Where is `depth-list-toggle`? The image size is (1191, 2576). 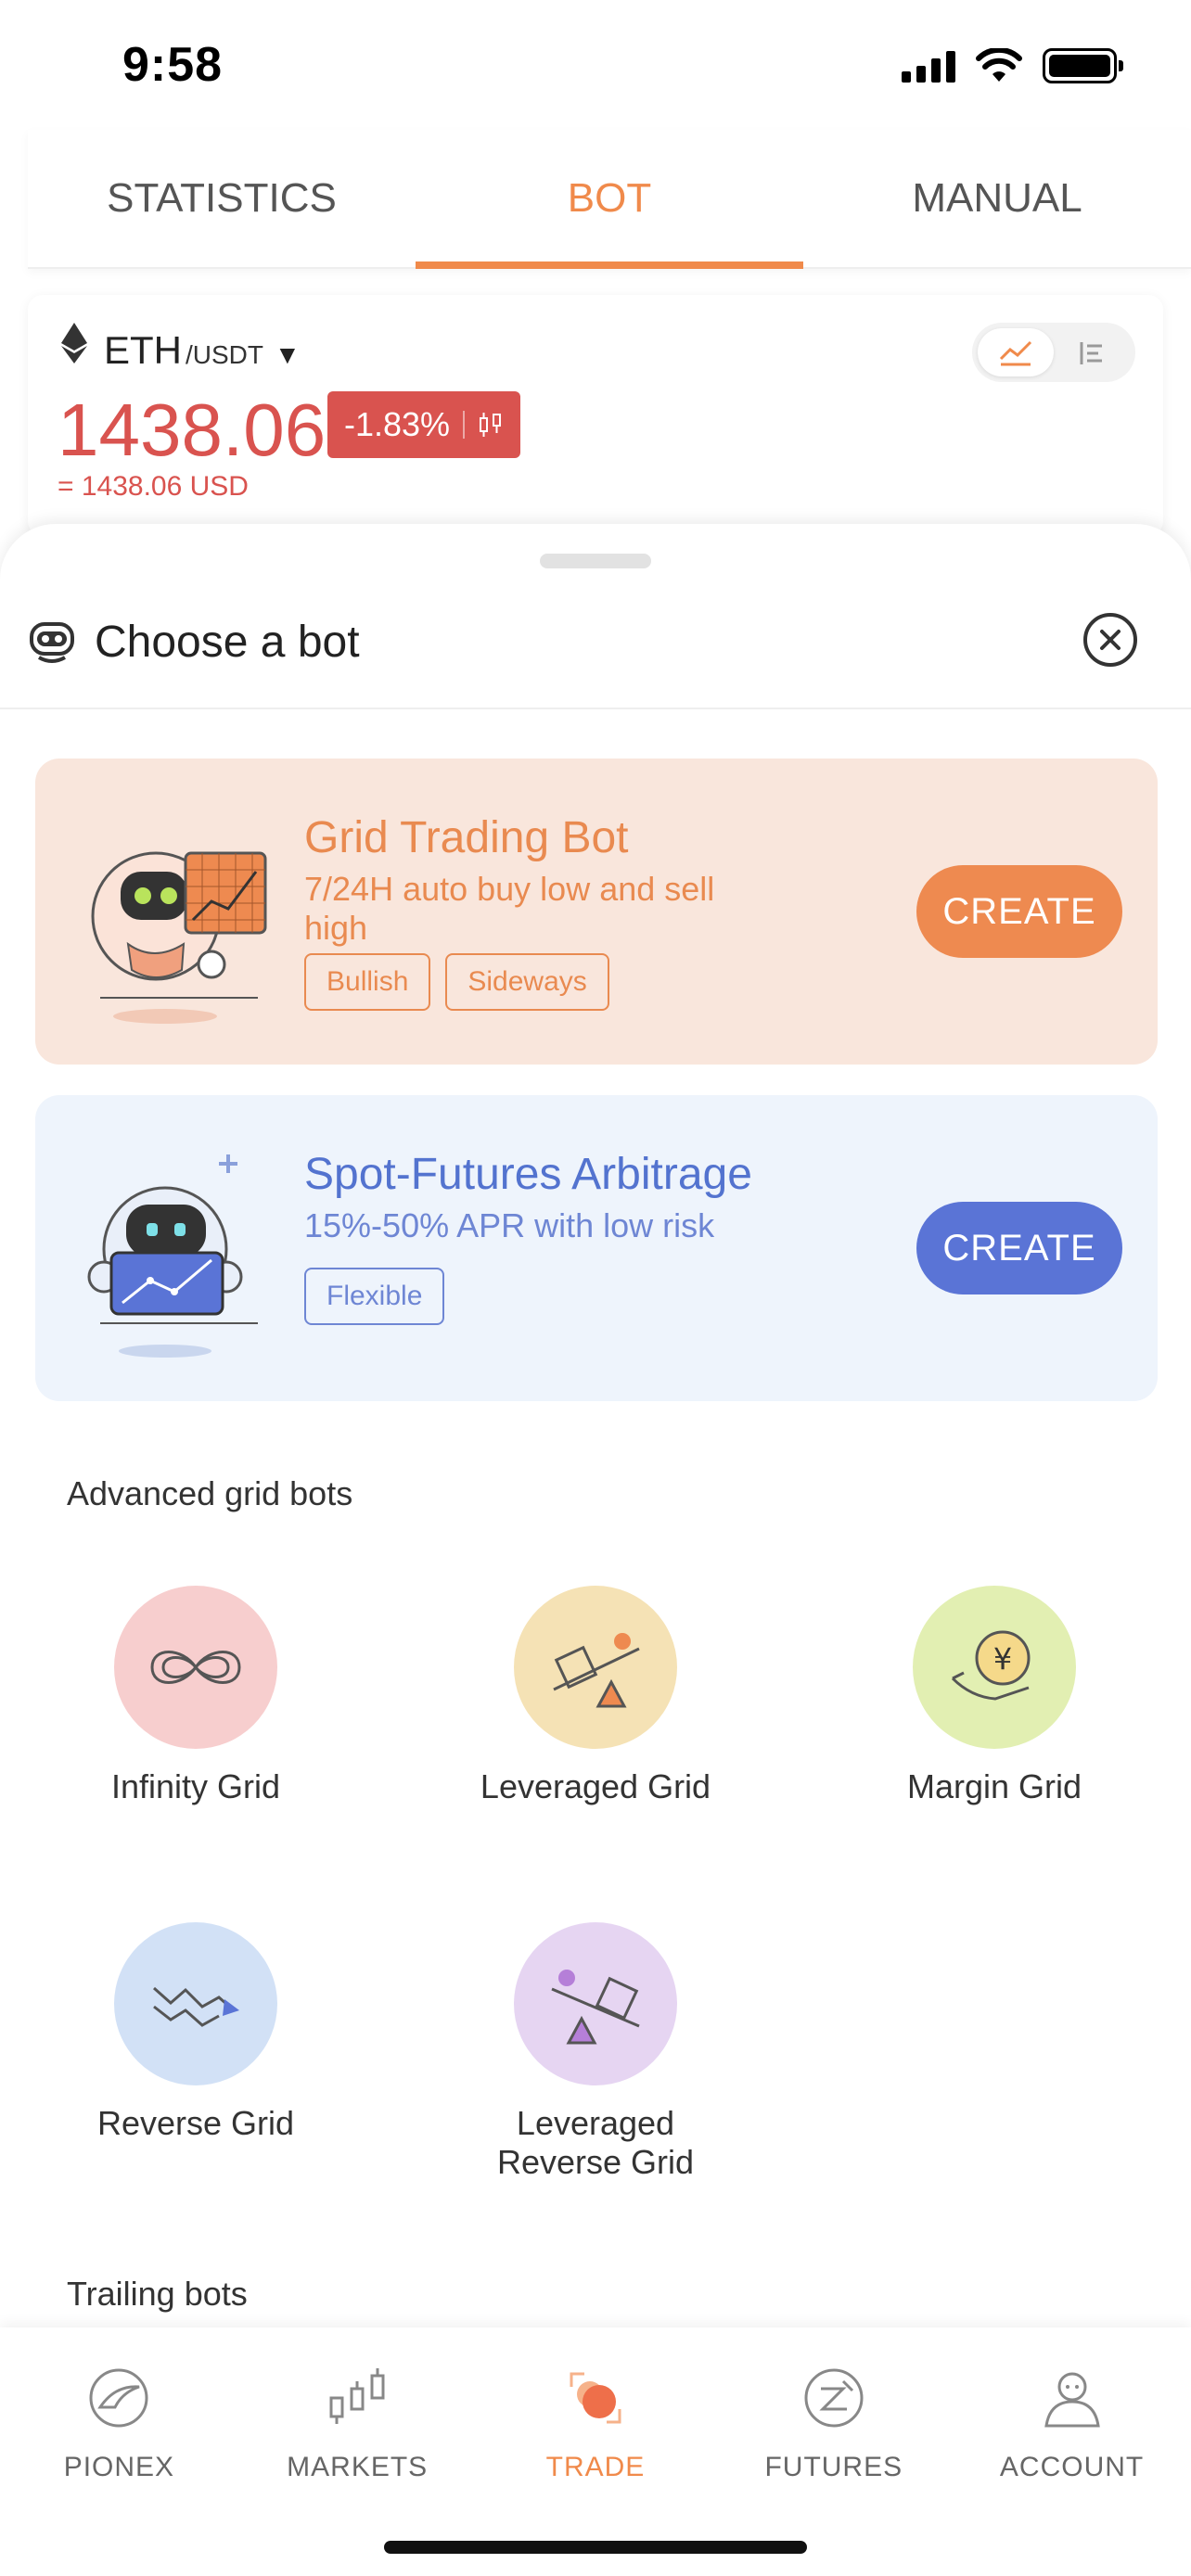
depth-list-toggle is located at coordinates (1092, 352).